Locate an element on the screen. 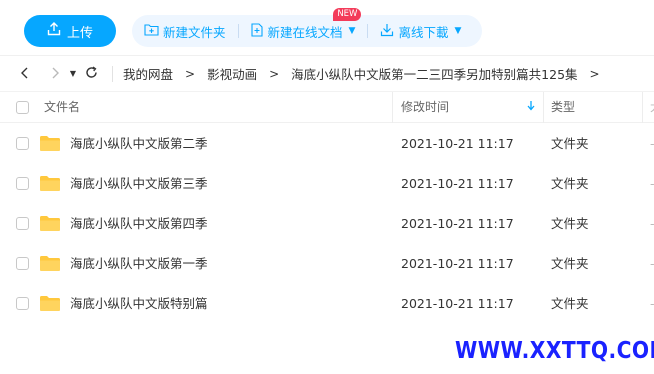  file-name: 海底小纵队中文版第三季 is located at coordinates (139, 184).